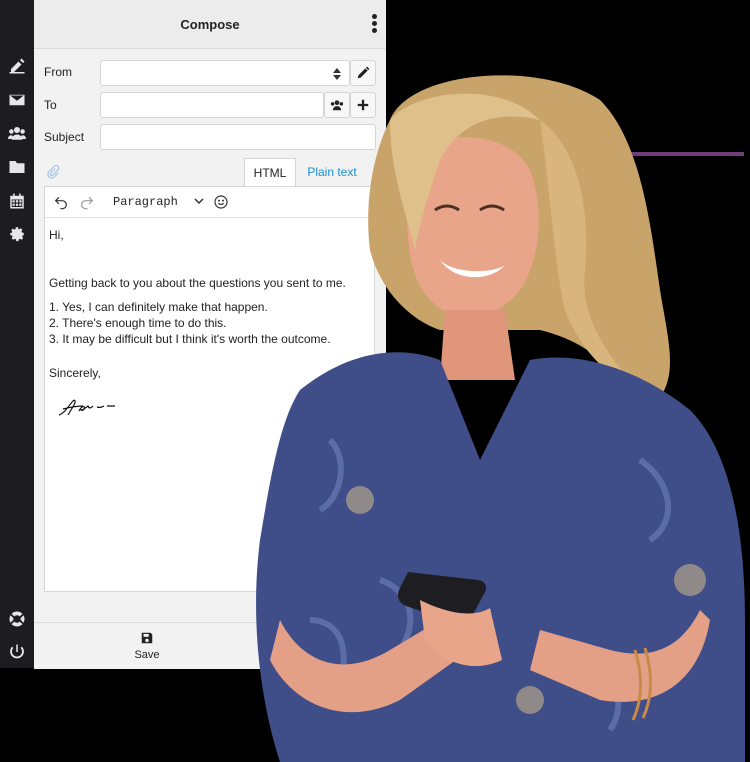 The width and height of the screenshot is (750, 762). I want to click on compose-header: Compose, so click(210, 24).